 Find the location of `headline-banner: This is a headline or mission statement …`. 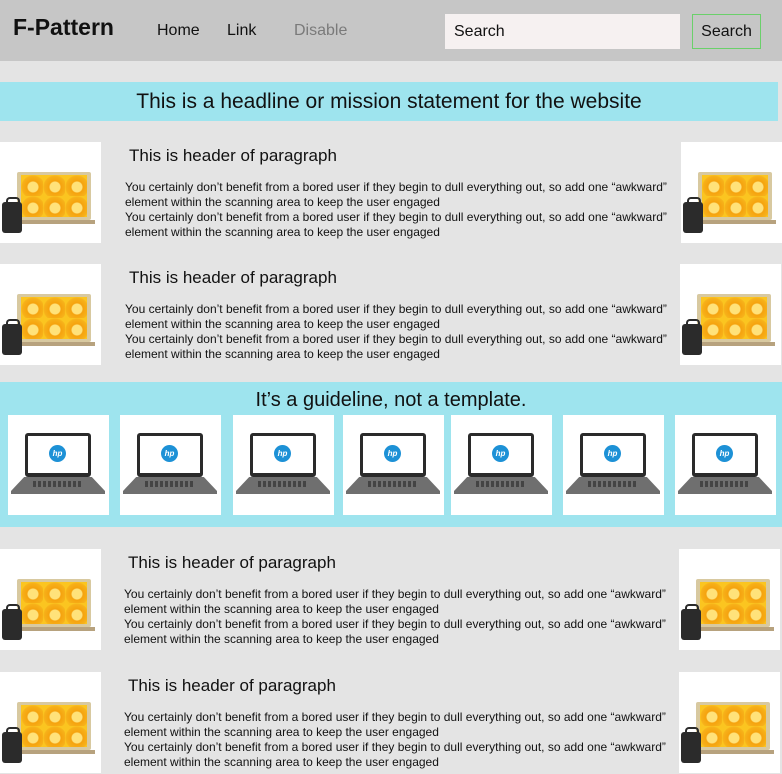

headline-banner: This is a headline or mission statement … is located at coordinates (389, 101).